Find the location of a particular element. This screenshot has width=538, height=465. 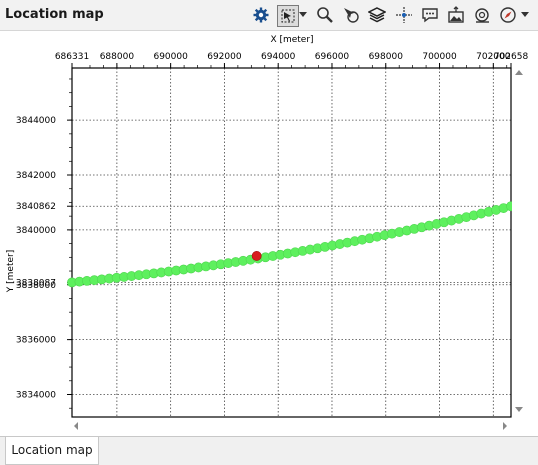

selected-point is located at coordinates (256, 256).